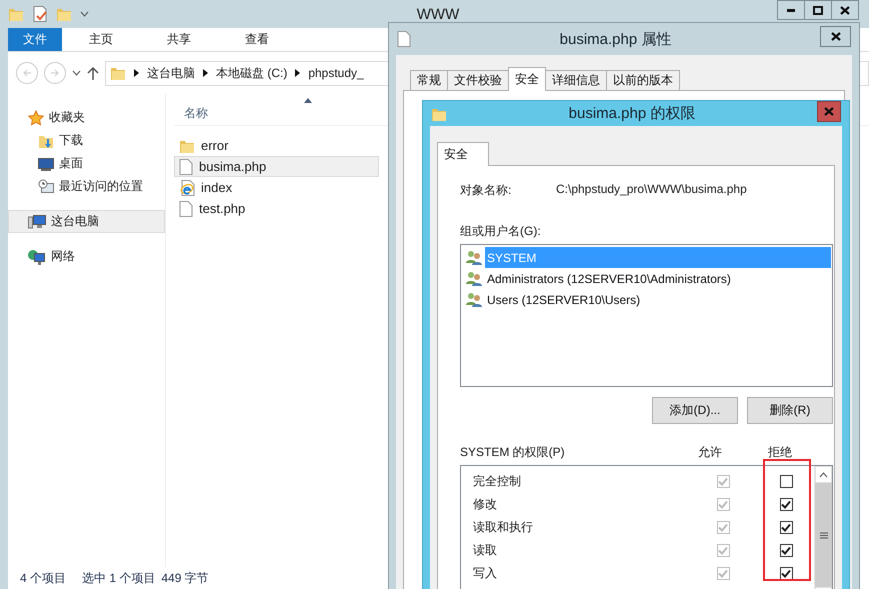 This screenshot has height=589, width=869. Describe the element at coordinates (564, 300) in the screenshot. I see `principal-name: Users (12SERVER10\Users)` at that location.